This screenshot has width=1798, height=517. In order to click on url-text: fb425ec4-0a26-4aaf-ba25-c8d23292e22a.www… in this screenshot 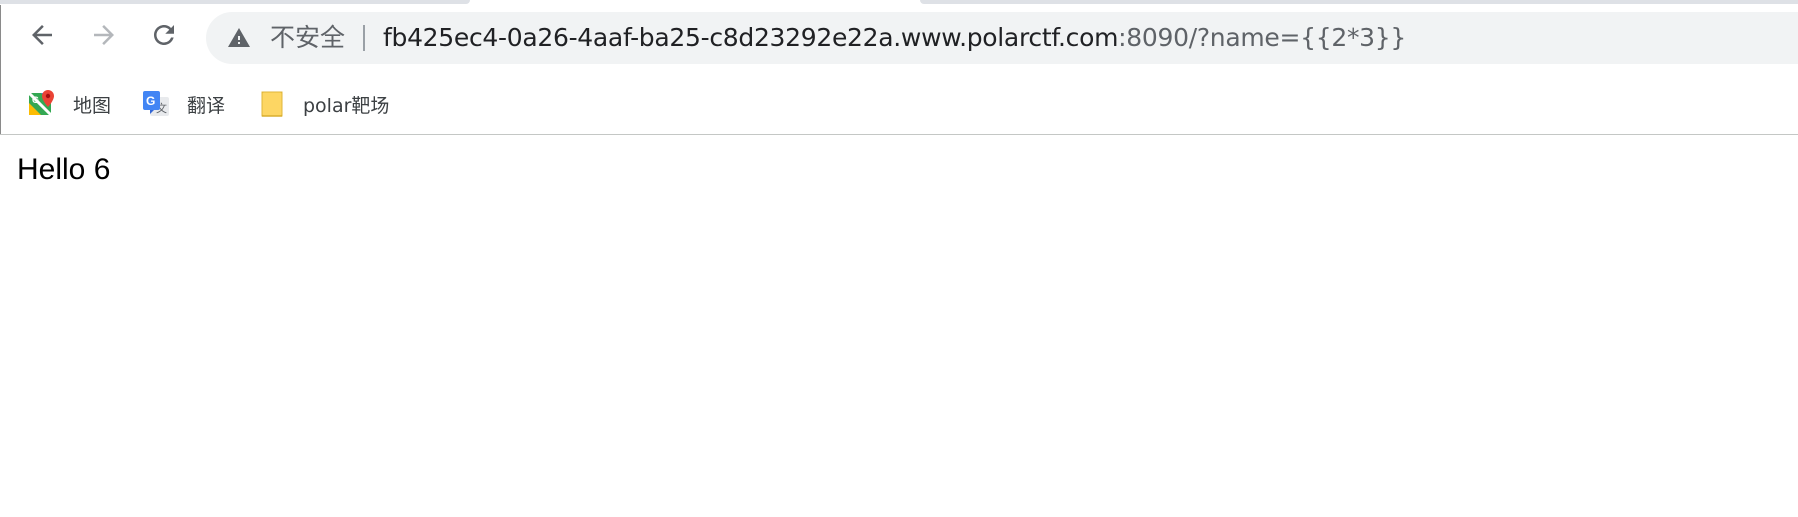, I will do `click(894, 38)`.